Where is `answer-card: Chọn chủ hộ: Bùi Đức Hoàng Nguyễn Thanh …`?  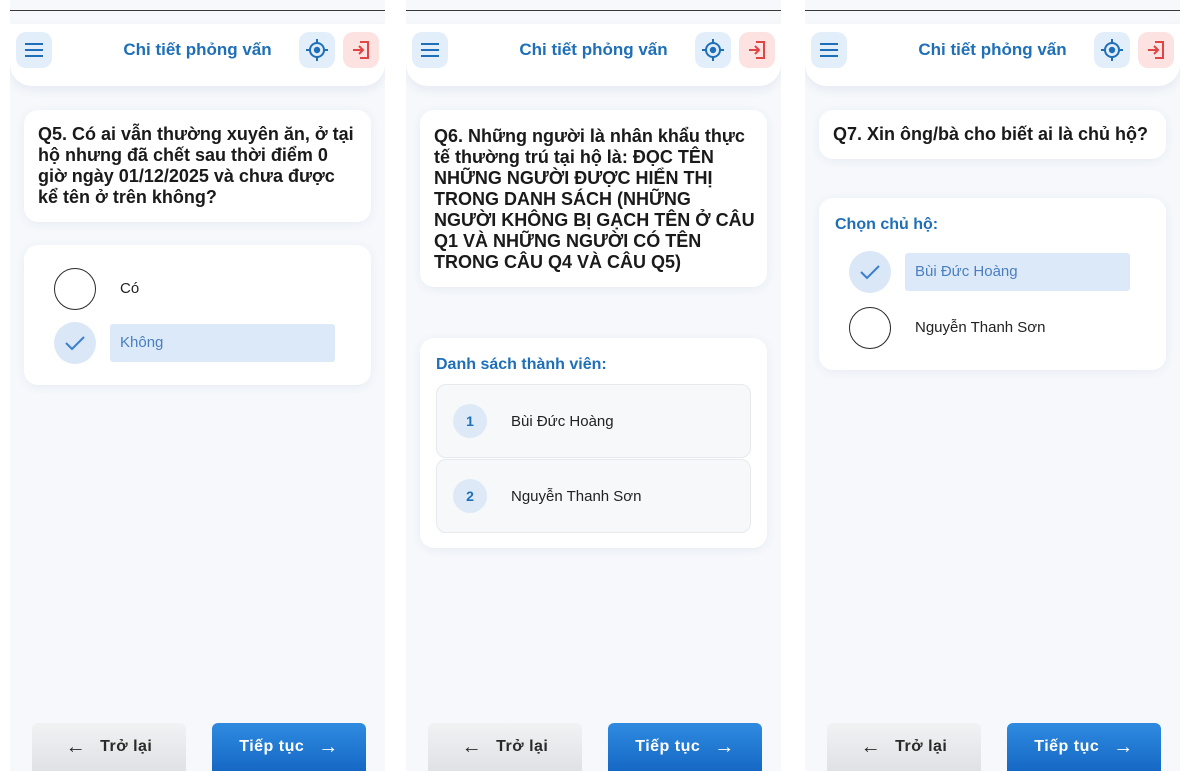
answer-card: Chọn chủ hộ: Bùi Đức Hoàng Nguyễn Thanh … is located at coordinates (992, 284).